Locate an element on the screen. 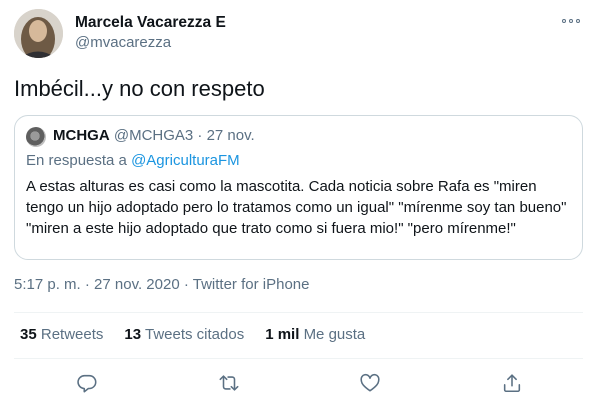  quote-tweets-stat: 13 Tweets citados is located at coordinates (184, 334).